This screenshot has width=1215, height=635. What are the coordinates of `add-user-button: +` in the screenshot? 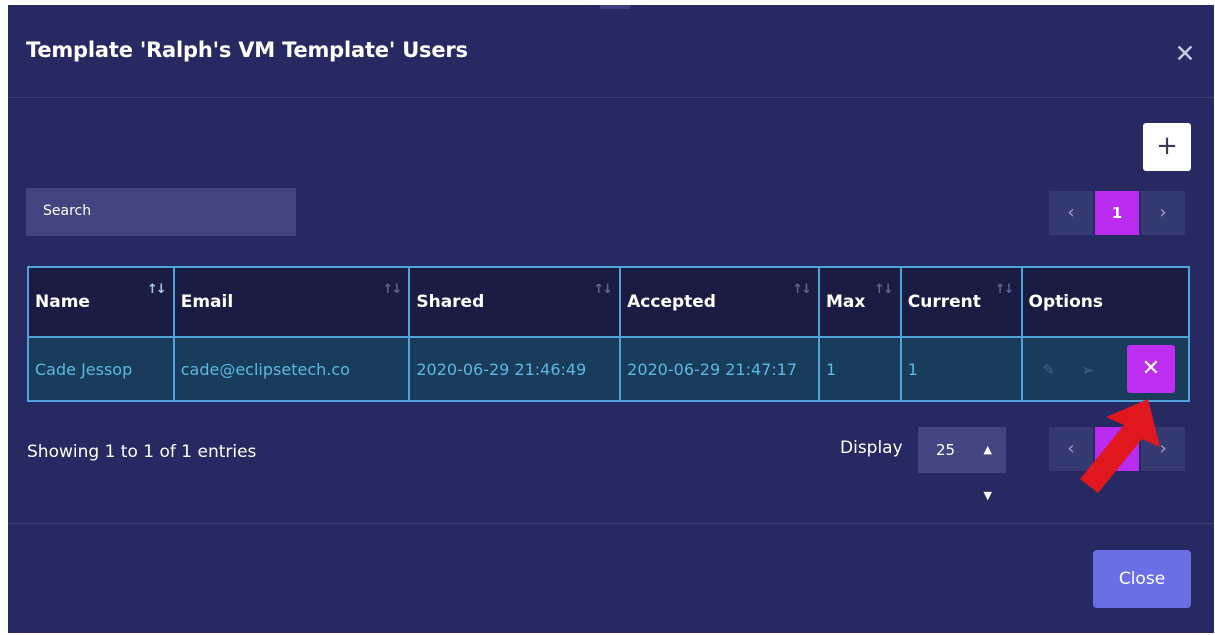 It's located at (1167, 147).